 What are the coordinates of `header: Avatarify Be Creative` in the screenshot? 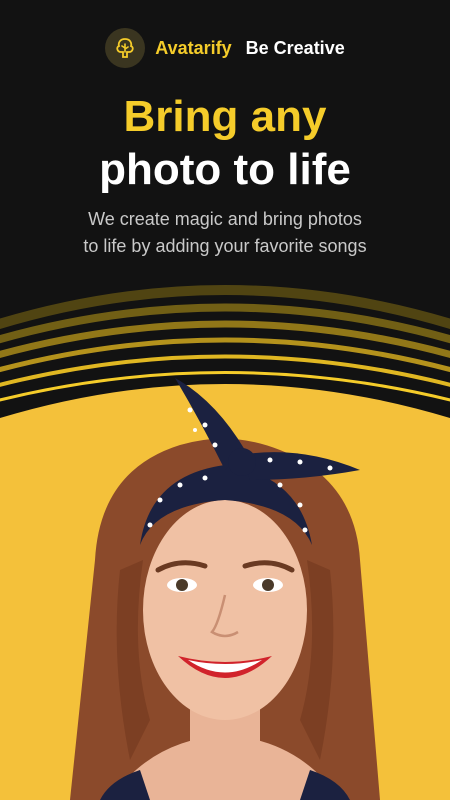 It's located at (225, 48).